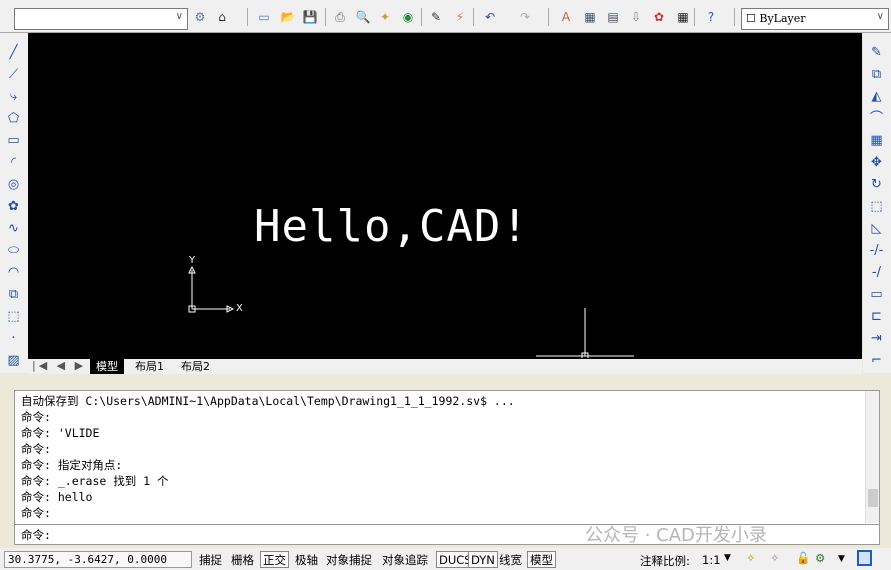 This screenshot has height=570, width=891. I want to click on break-icon: ▭, so click(876, 294).